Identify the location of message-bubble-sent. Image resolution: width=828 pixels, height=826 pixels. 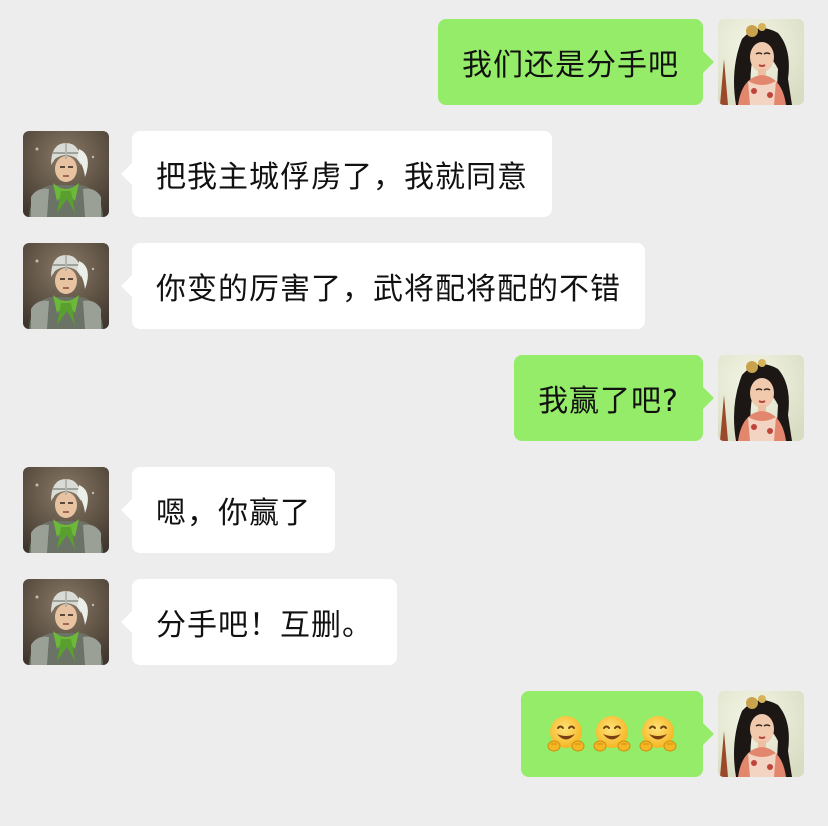
(617, 734).